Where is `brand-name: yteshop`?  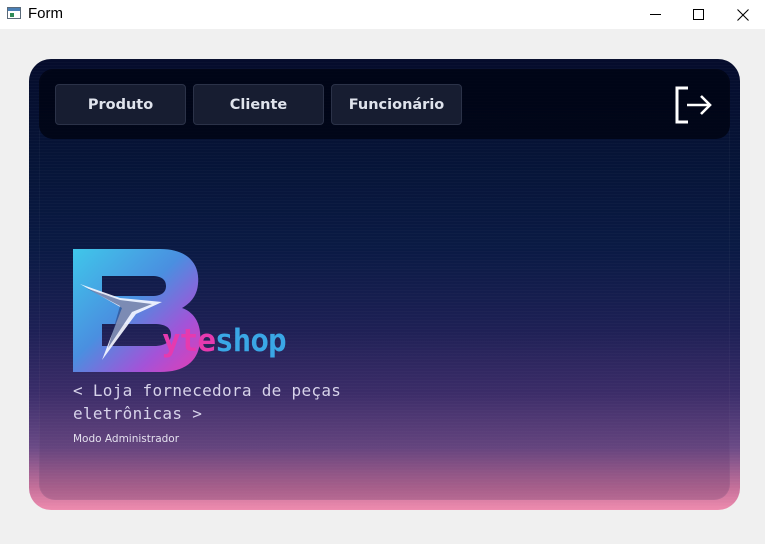
brand-name: yteshop is located at coordinates (224, 341).